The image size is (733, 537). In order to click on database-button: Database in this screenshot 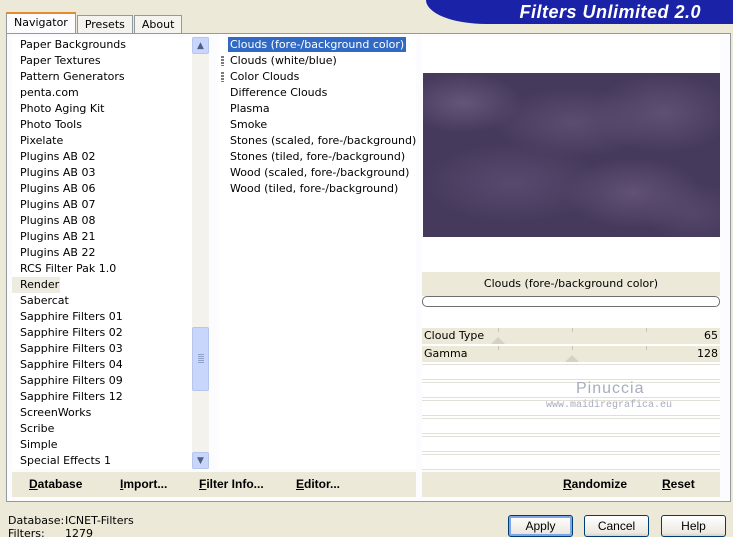, I will do `click(55, 484)`.